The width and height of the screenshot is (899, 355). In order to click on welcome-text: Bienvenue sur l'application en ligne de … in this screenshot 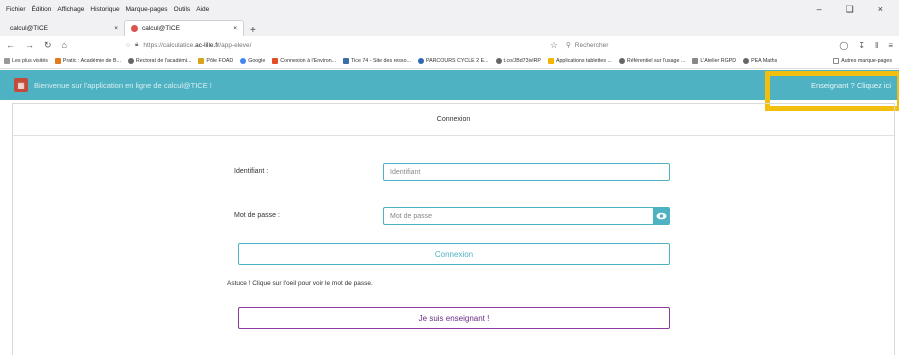, I will do `click(123, 85)`.